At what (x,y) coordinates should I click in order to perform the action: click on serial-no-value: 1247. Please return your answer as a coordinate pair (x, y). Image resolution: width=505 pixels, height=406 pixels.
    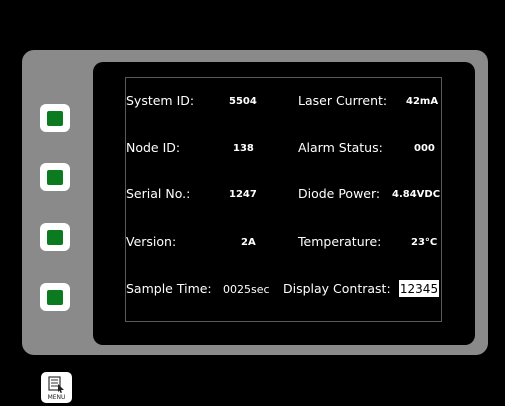
    Looking at the image, I should click on (243, 194).